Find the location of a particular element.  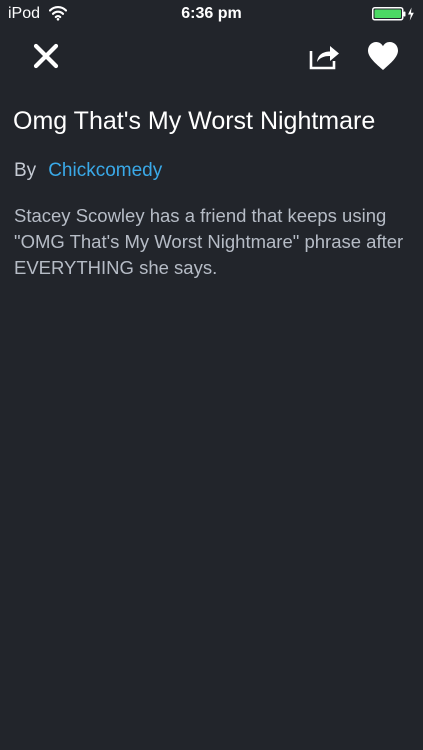

battery-icon is located at coordinates (394, 14).